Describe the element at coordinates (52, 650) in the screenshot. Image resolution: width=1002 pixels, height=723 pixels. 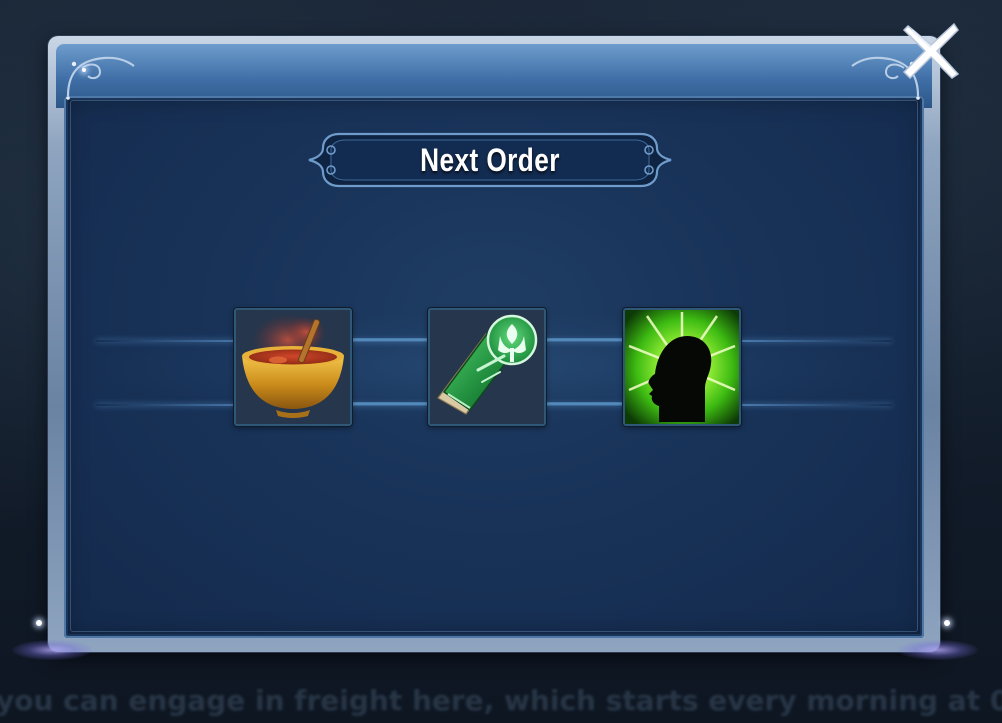
I see `floor-glow-left` at that location.